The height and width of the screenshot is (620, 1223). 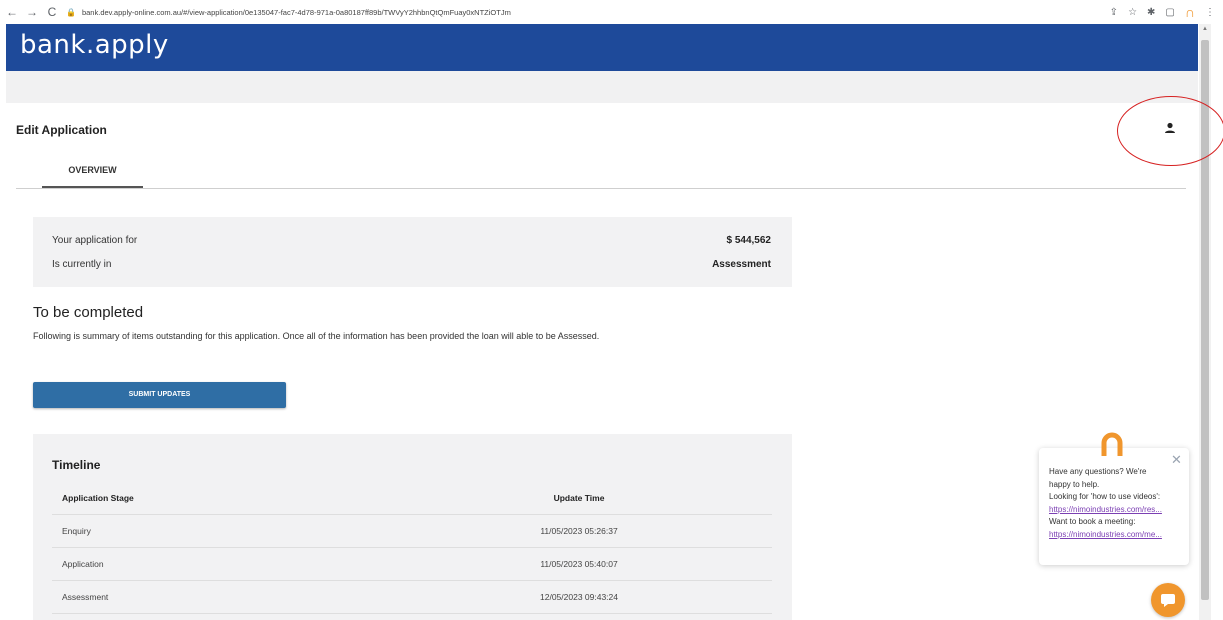 I want to click on table-row: Application 11/05/2023 05:40:07, so click(x=412, y=564).